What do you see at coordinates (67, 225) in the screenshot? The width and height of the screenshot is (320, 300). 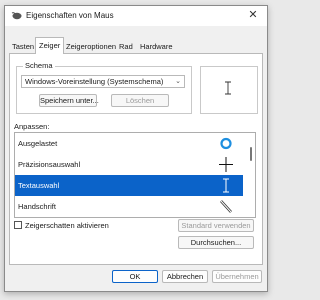 I see `shadow-checkbox-label: Zeigerschatten aktivieren` at bounding box center [67, 225].